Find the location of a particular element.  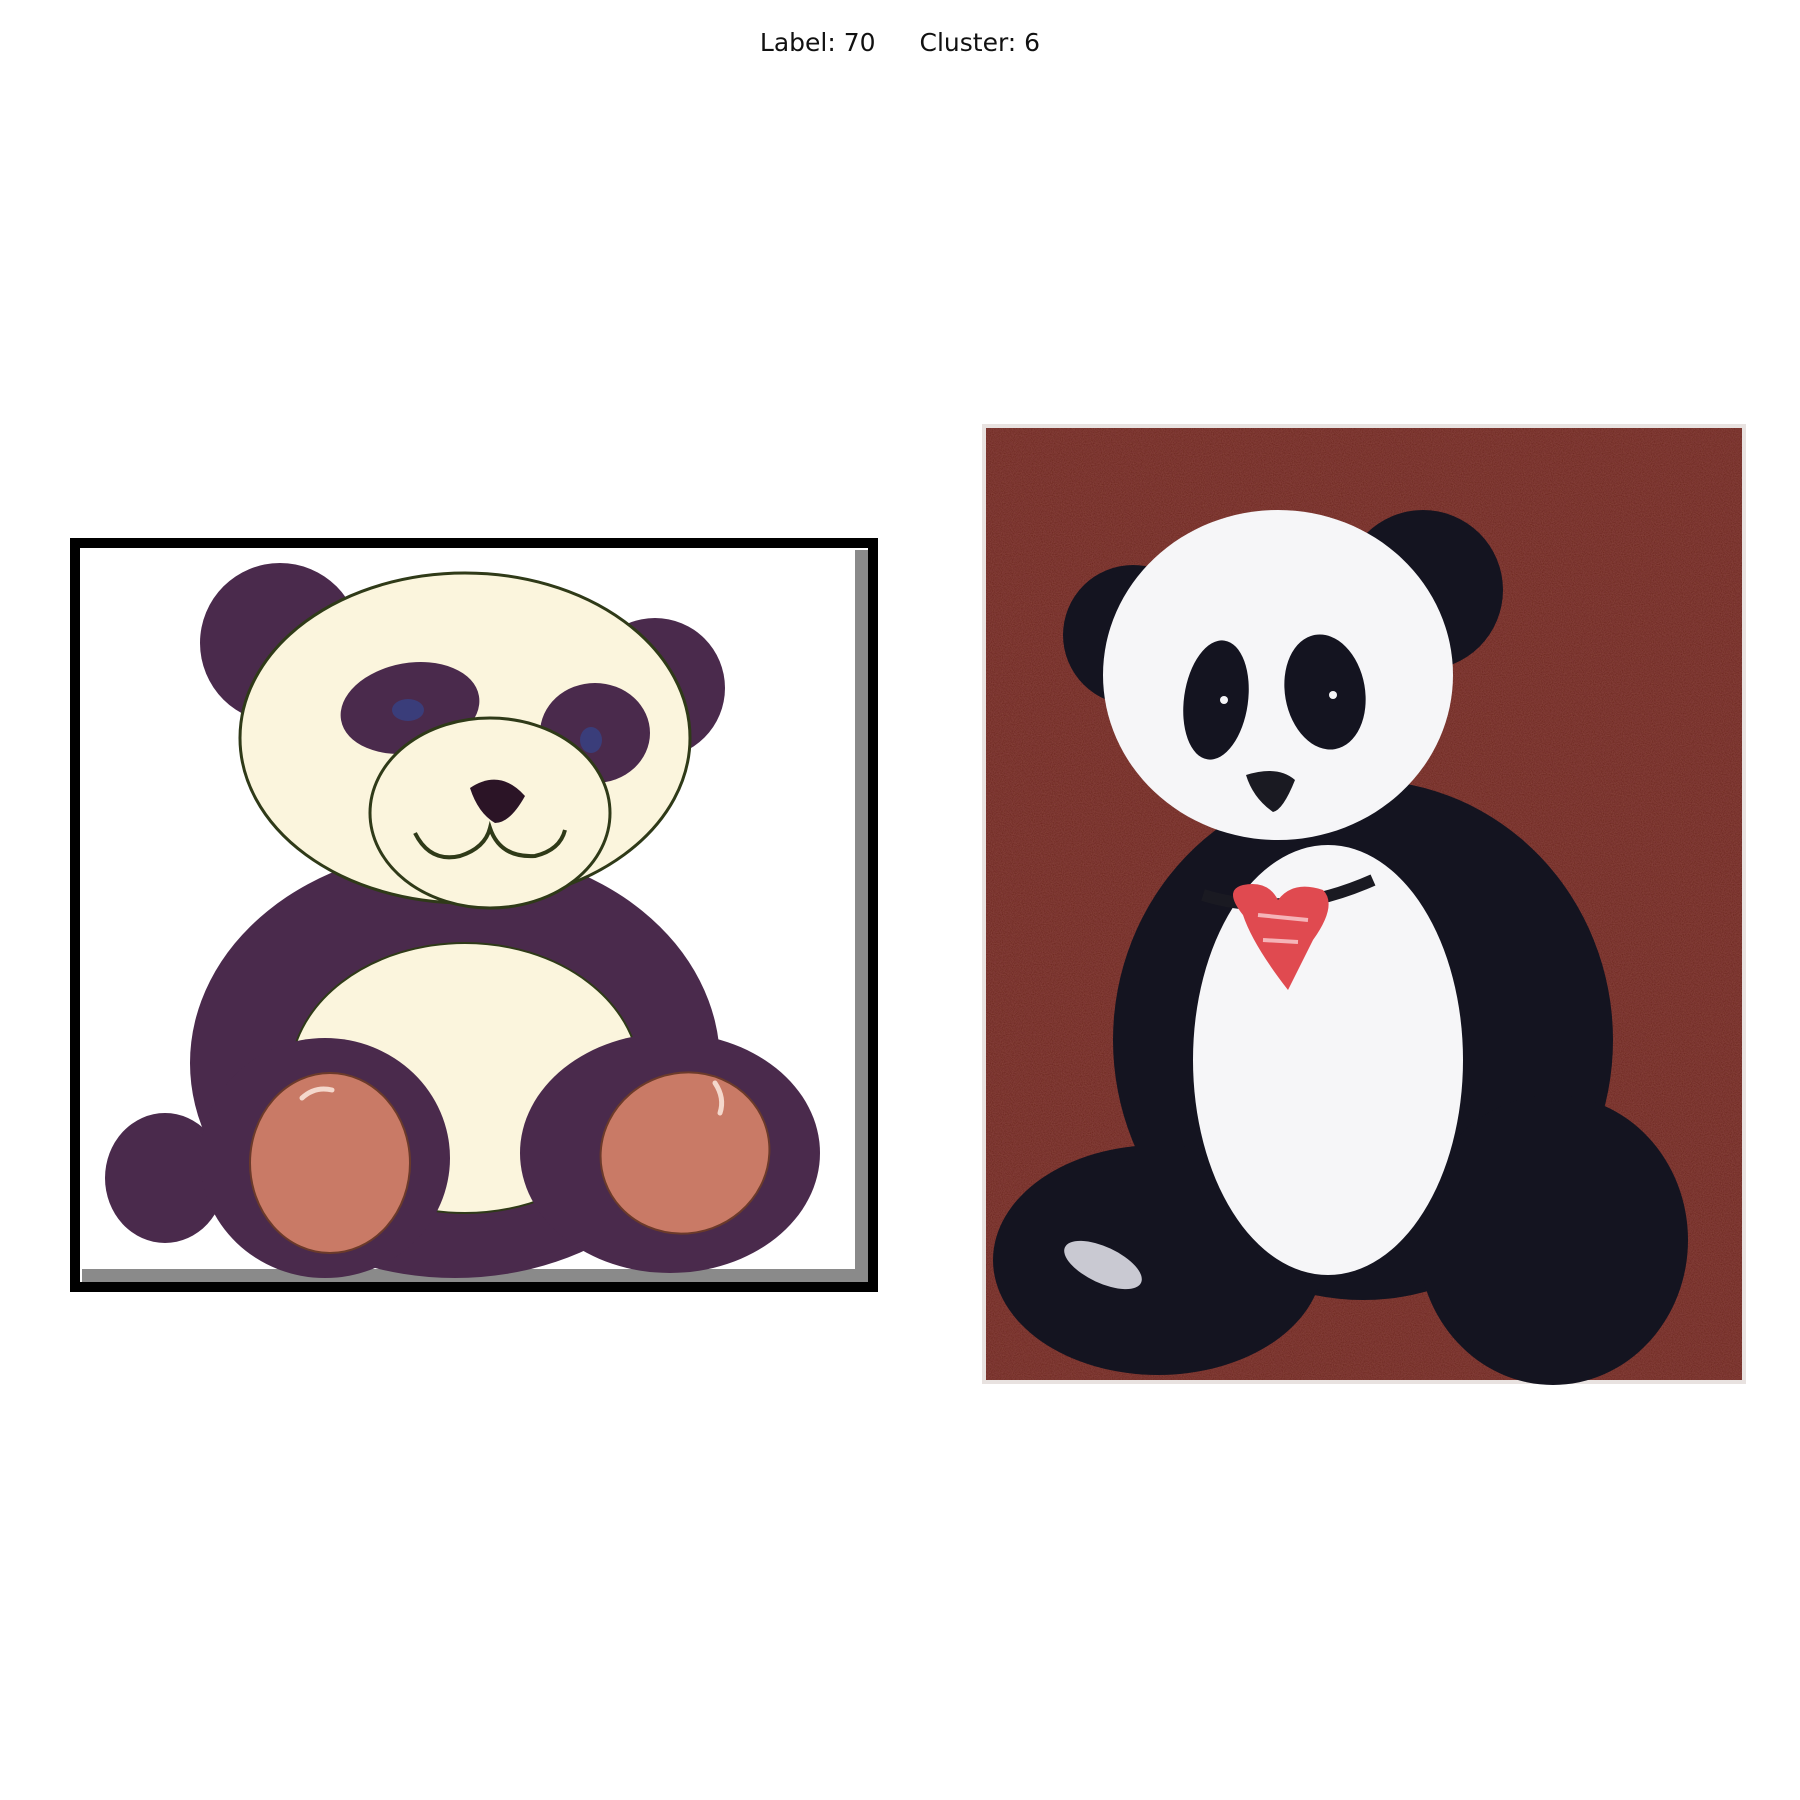

left-paw-pad is located at coordinates (330, 1163).